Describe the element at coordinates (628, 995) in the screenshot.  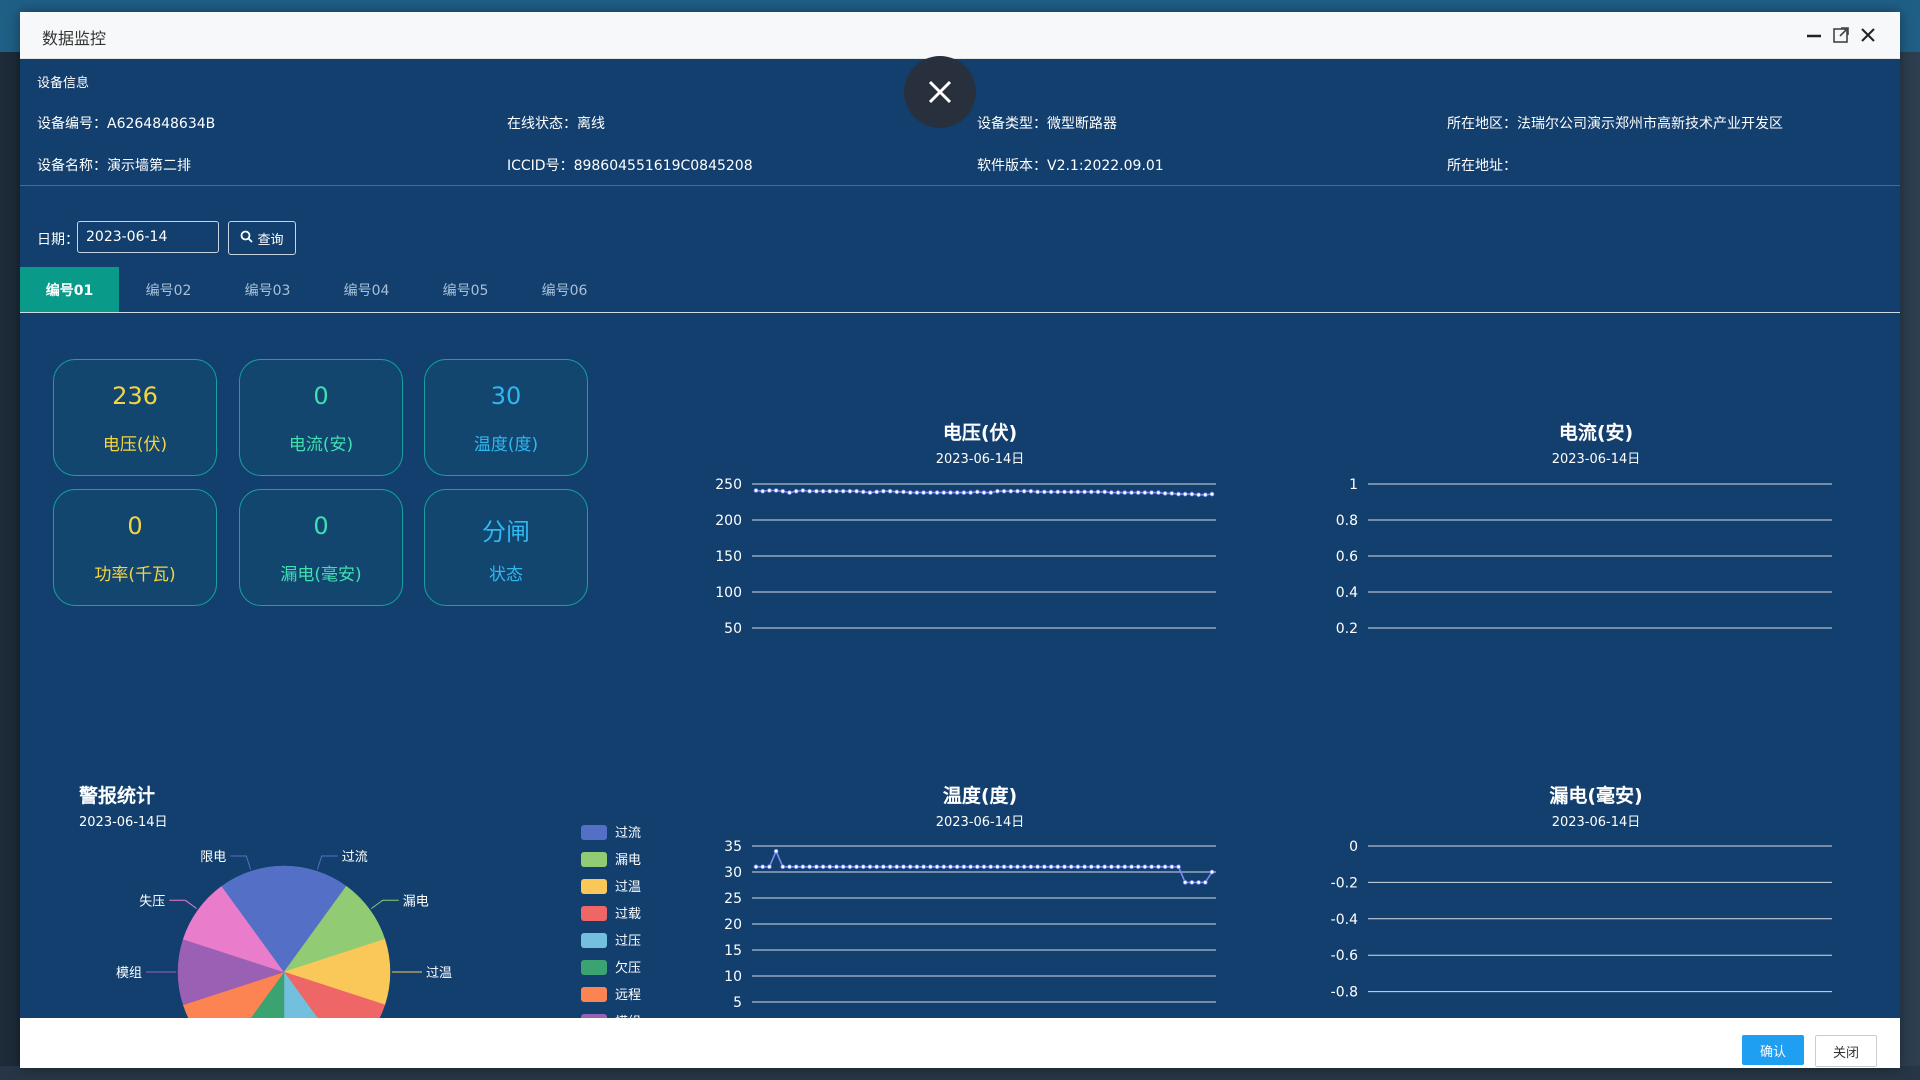
I see `legend-label: 远程` at that location.